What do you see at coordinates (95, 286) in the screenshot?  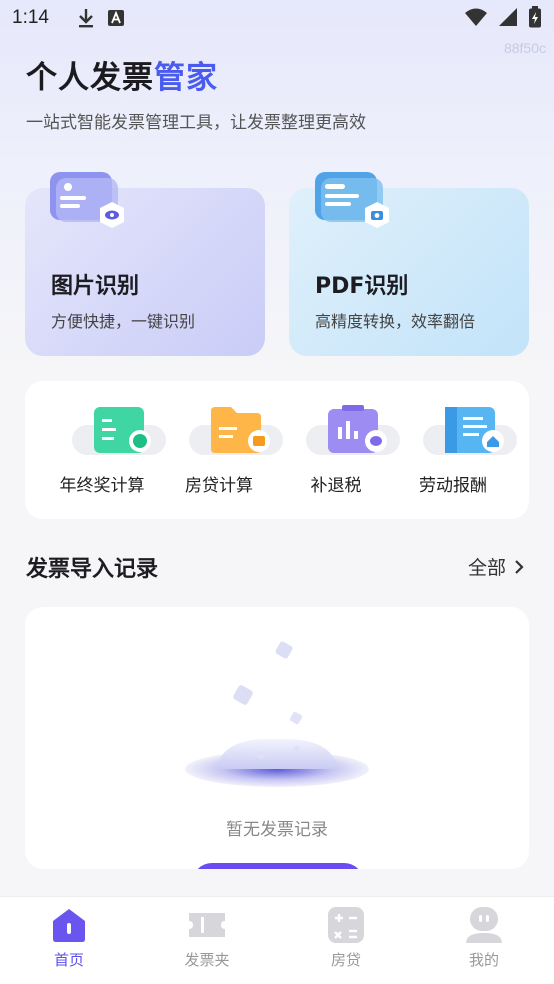 I see `card-title: 图片识别` at bounding box center [95, 286].